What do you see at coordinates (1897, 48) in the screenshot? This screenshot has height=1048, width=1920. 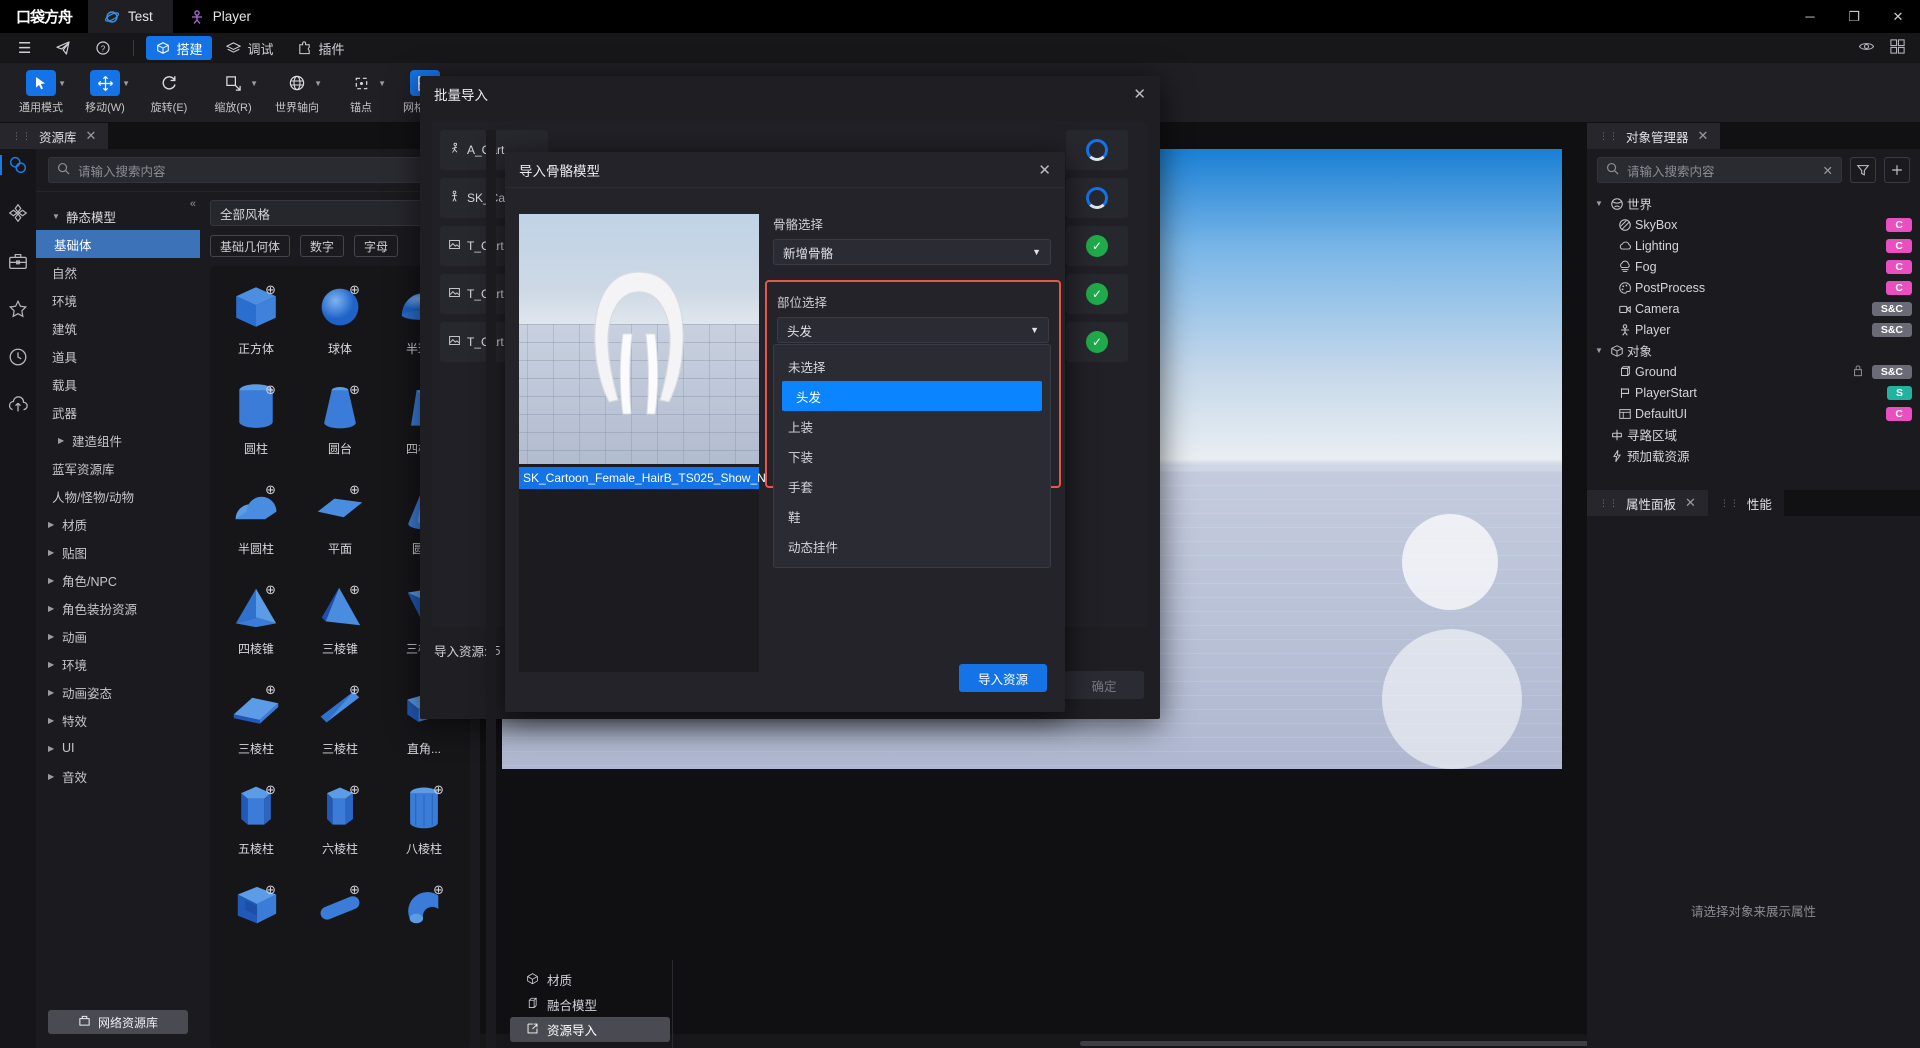 I see `grid-icon` at bounding box center [1897, 48].